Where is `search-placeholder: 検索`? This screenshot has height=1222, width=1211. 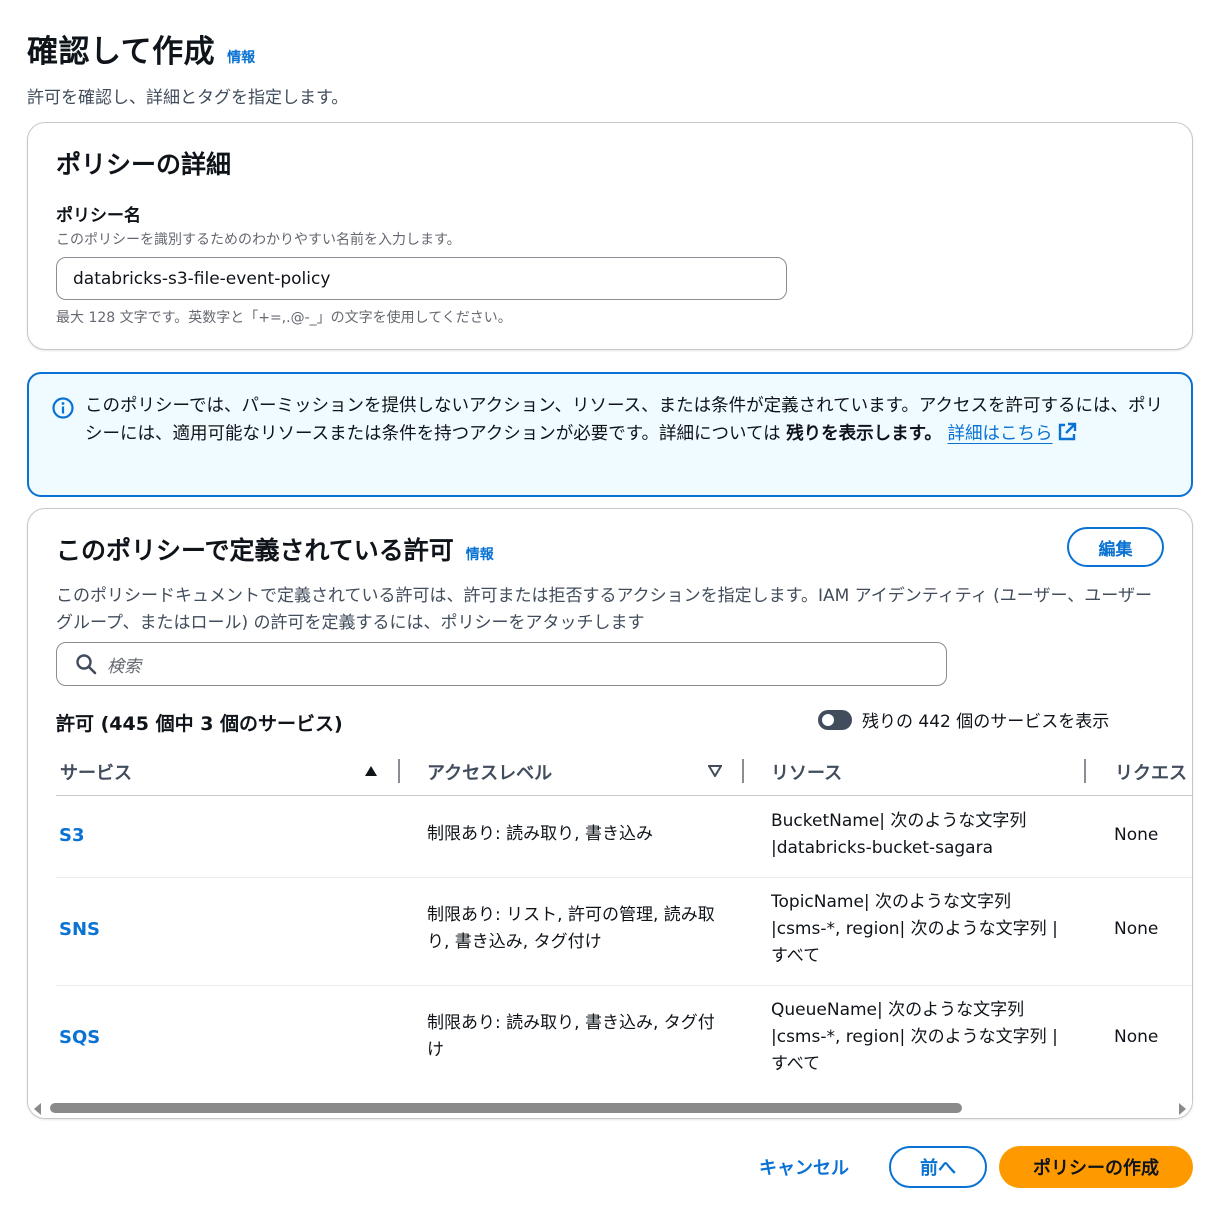
search-placeholder: 検索 is located at coordinates (124, 666).